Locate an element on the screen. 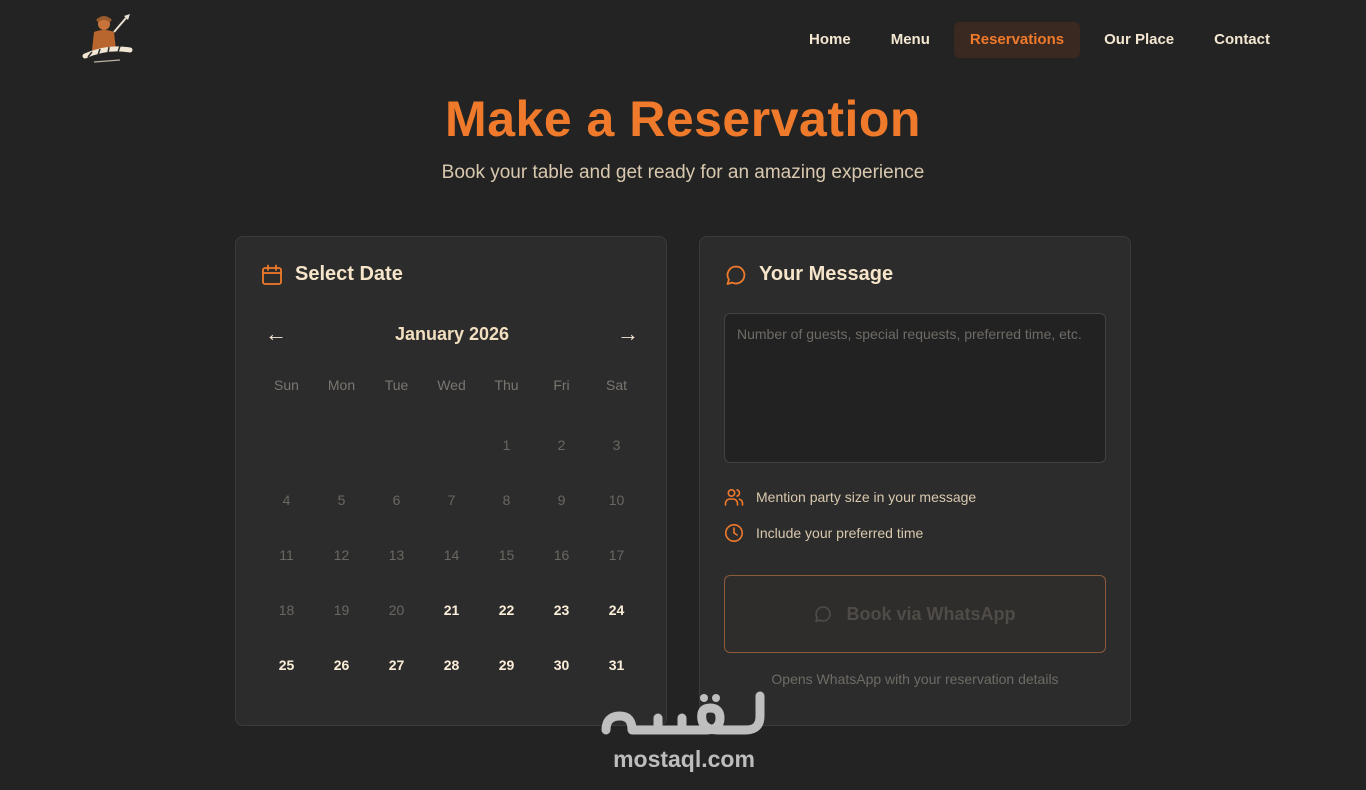 Image resolution: width=1366 pixels, height=790 pixels. weekday-header-row: Sun Mon Tue Wed Thu Fri Sat is located at coordinates (451, 385).